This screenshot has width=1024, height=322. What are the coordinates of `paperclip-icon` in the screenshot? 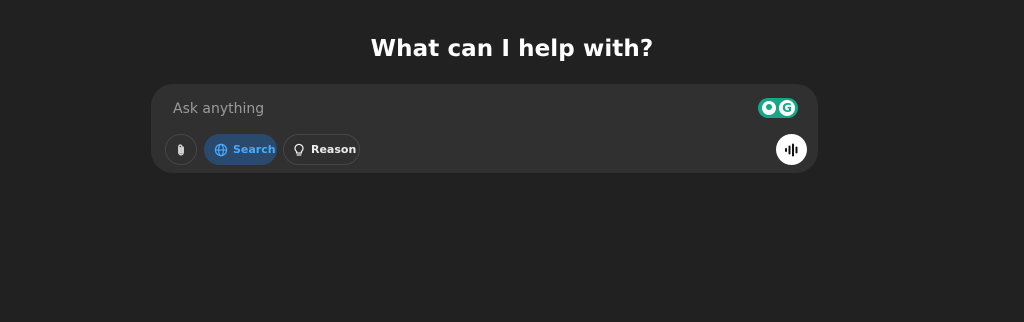 It's located at (181, 150).